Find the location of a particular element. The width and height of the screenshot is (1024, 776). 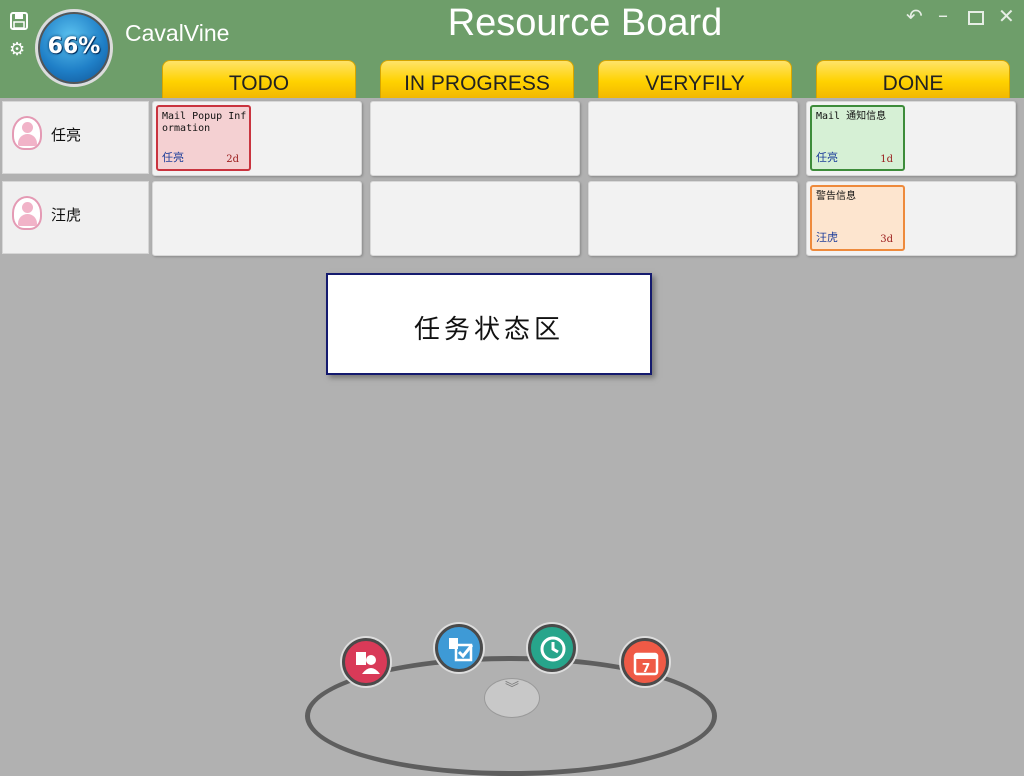

app-name: CavalVine is located at coordinates (177, 33).